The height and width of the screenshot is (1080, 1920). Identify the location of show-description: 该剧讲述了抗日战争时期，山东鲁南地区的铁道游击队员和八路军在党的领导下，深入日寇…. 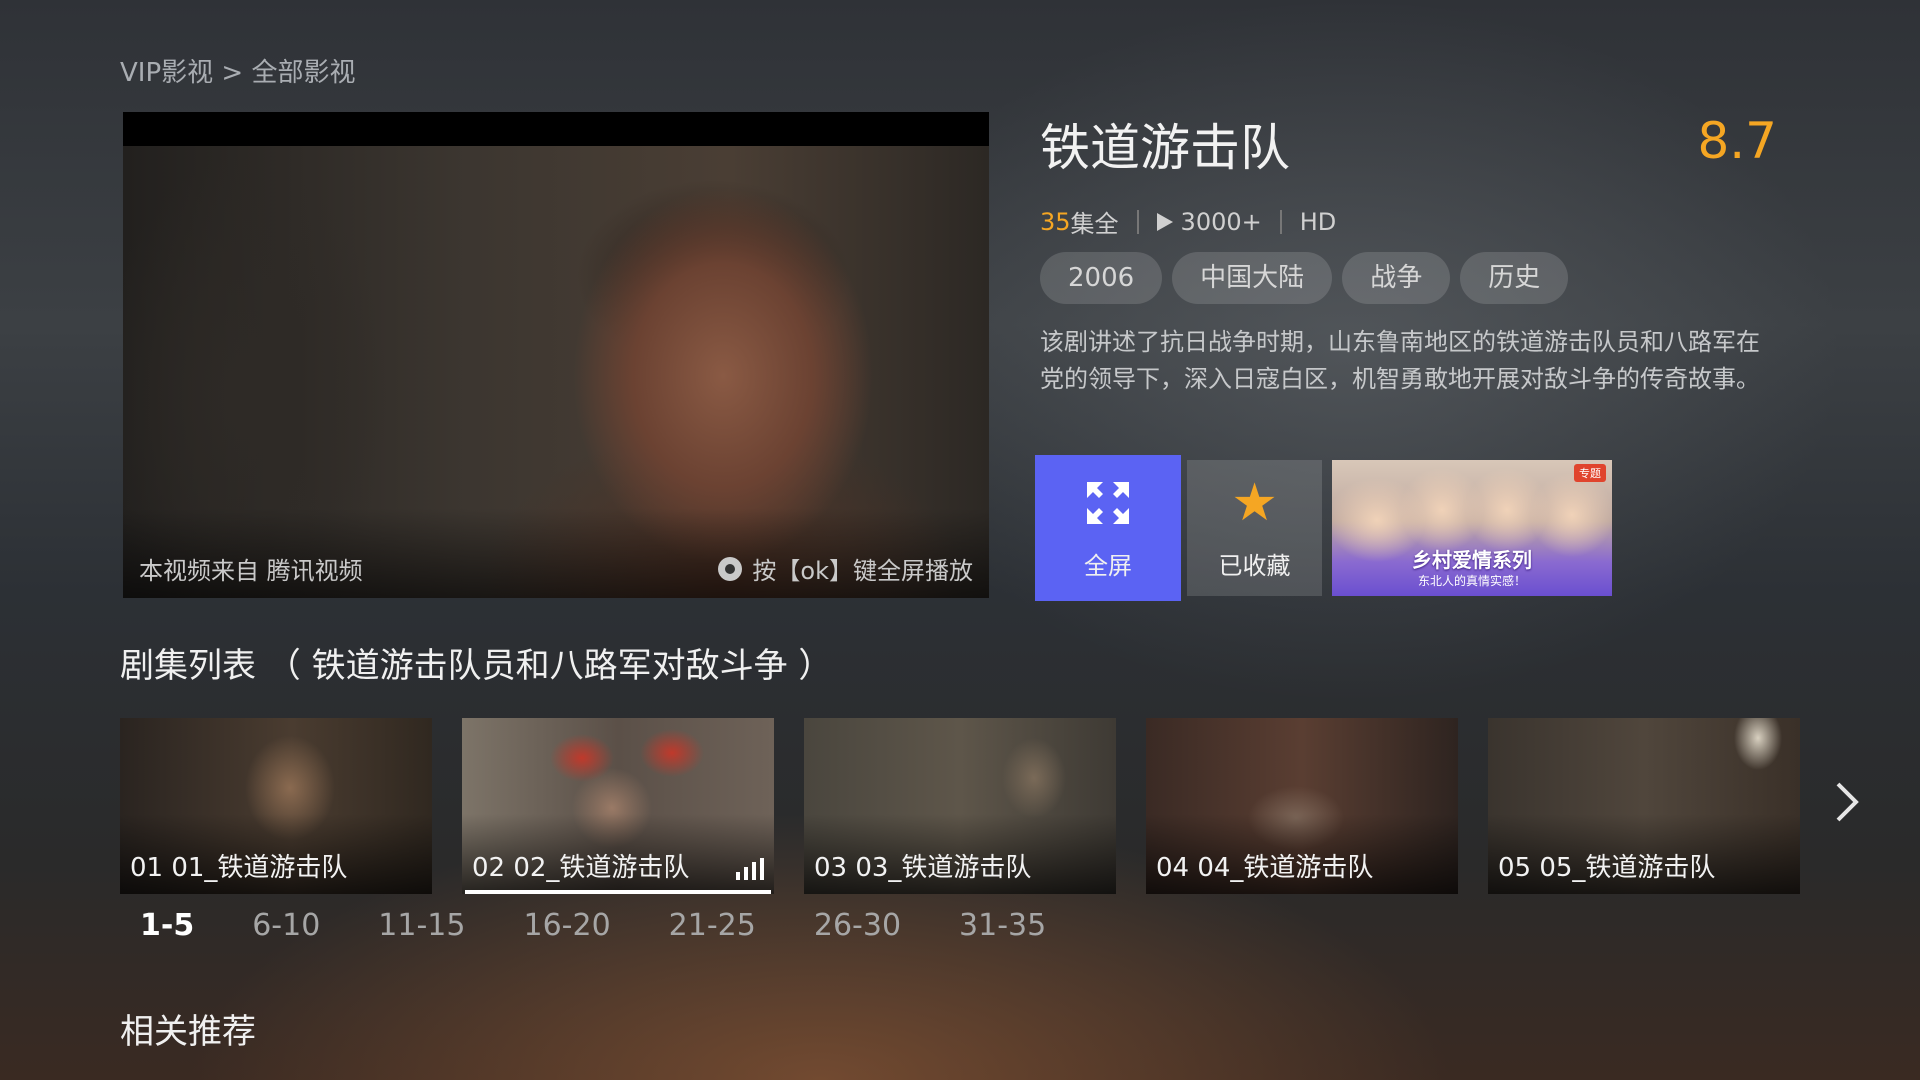
(1400, 360).